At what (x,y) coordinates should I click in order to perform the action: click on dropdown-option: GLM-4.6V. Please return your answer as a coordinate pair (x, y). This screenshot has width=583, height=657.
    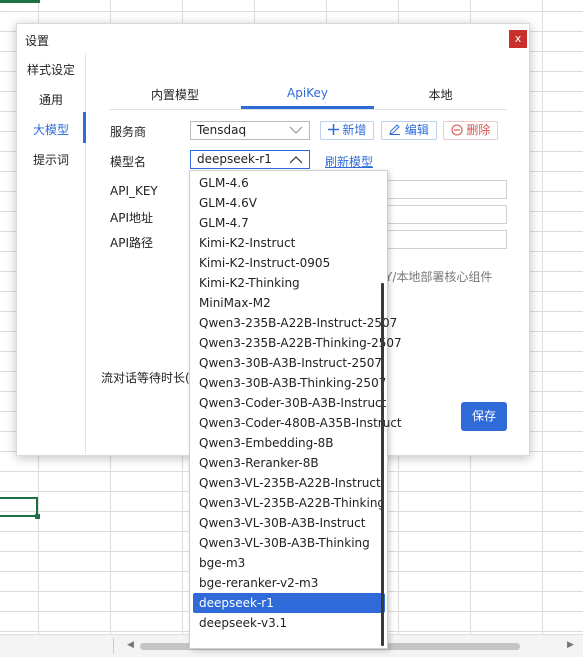
    Looking at the image, I should click on (289, 203).